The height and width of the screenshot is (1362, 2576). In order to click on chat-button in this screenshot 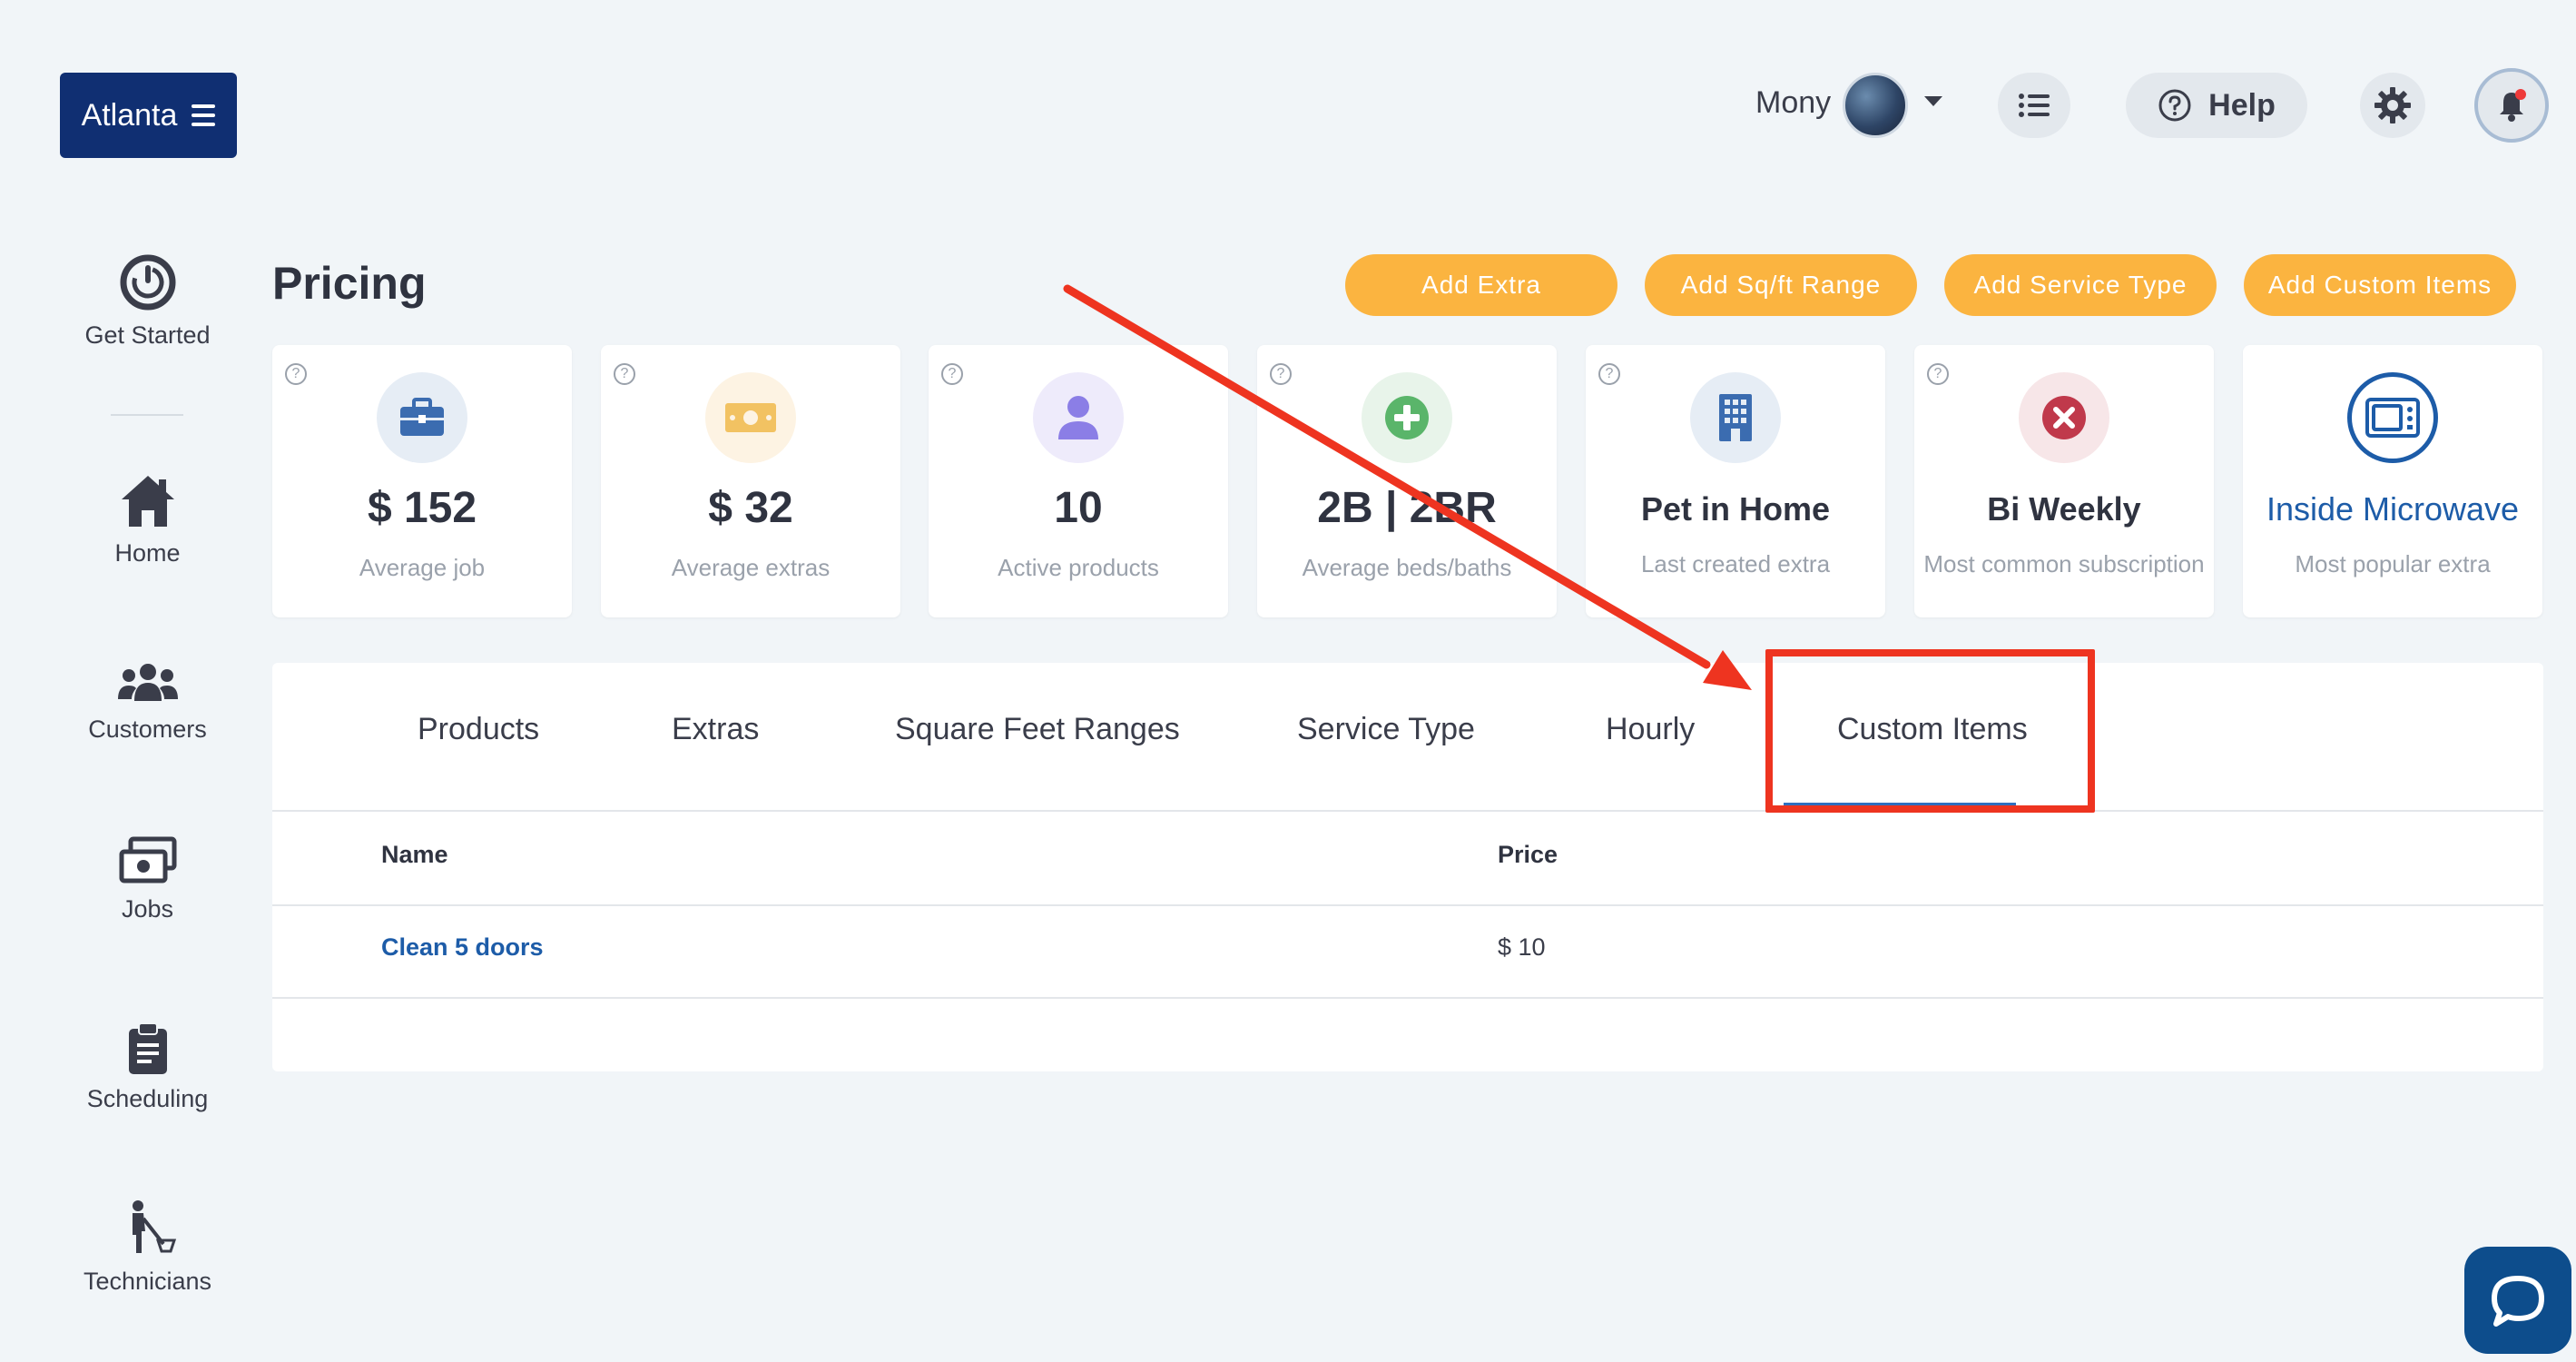, I will do `click(2517, 1300)`.